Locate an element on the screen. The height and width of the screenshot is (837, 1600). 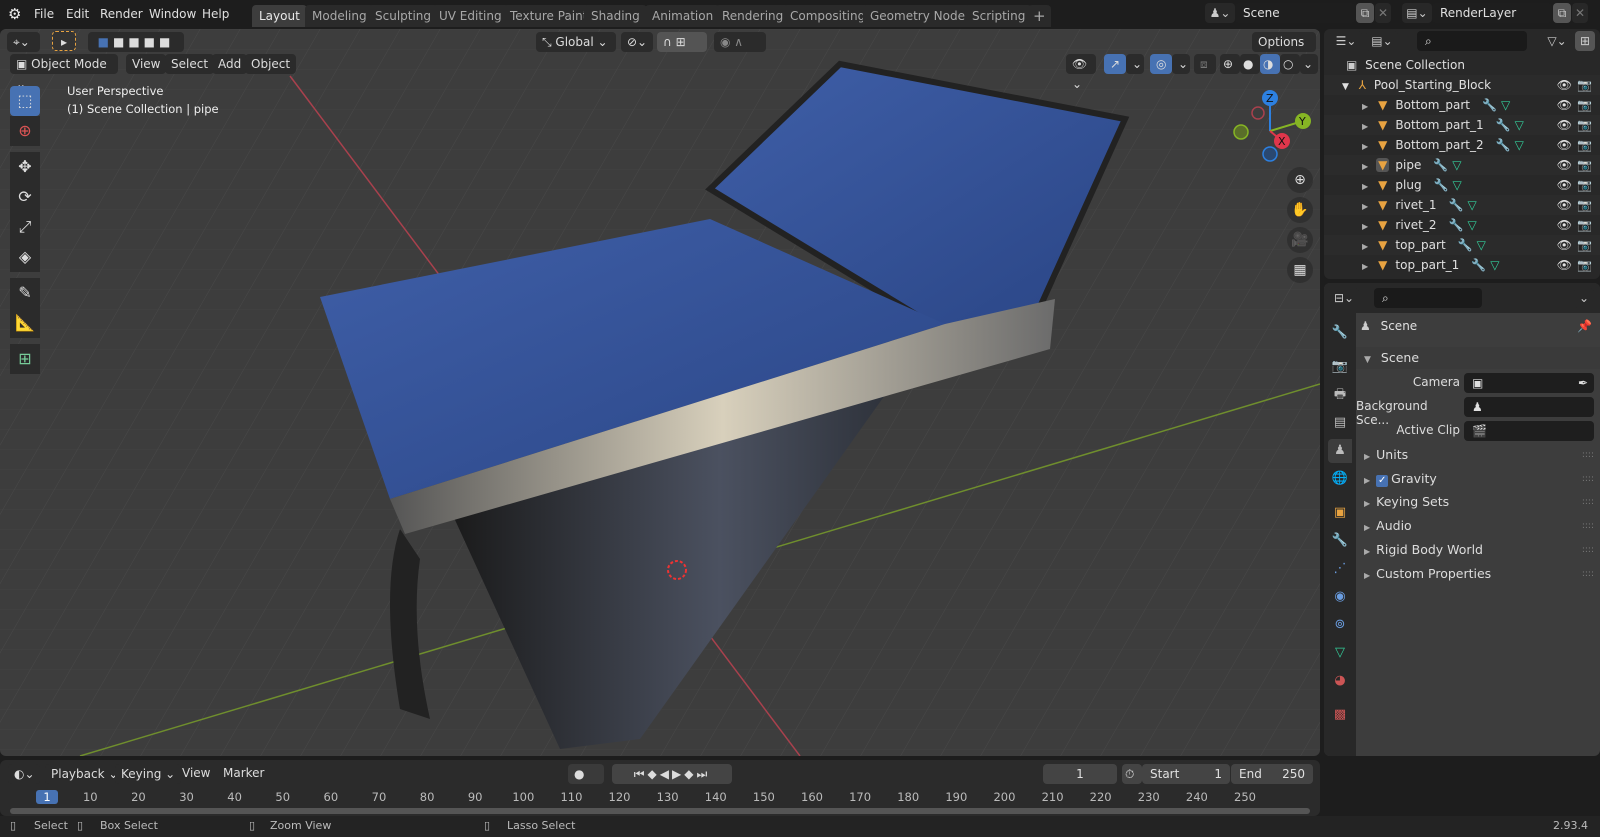
tool-measure-icon: 📐 is located at coordinates (25, 323).